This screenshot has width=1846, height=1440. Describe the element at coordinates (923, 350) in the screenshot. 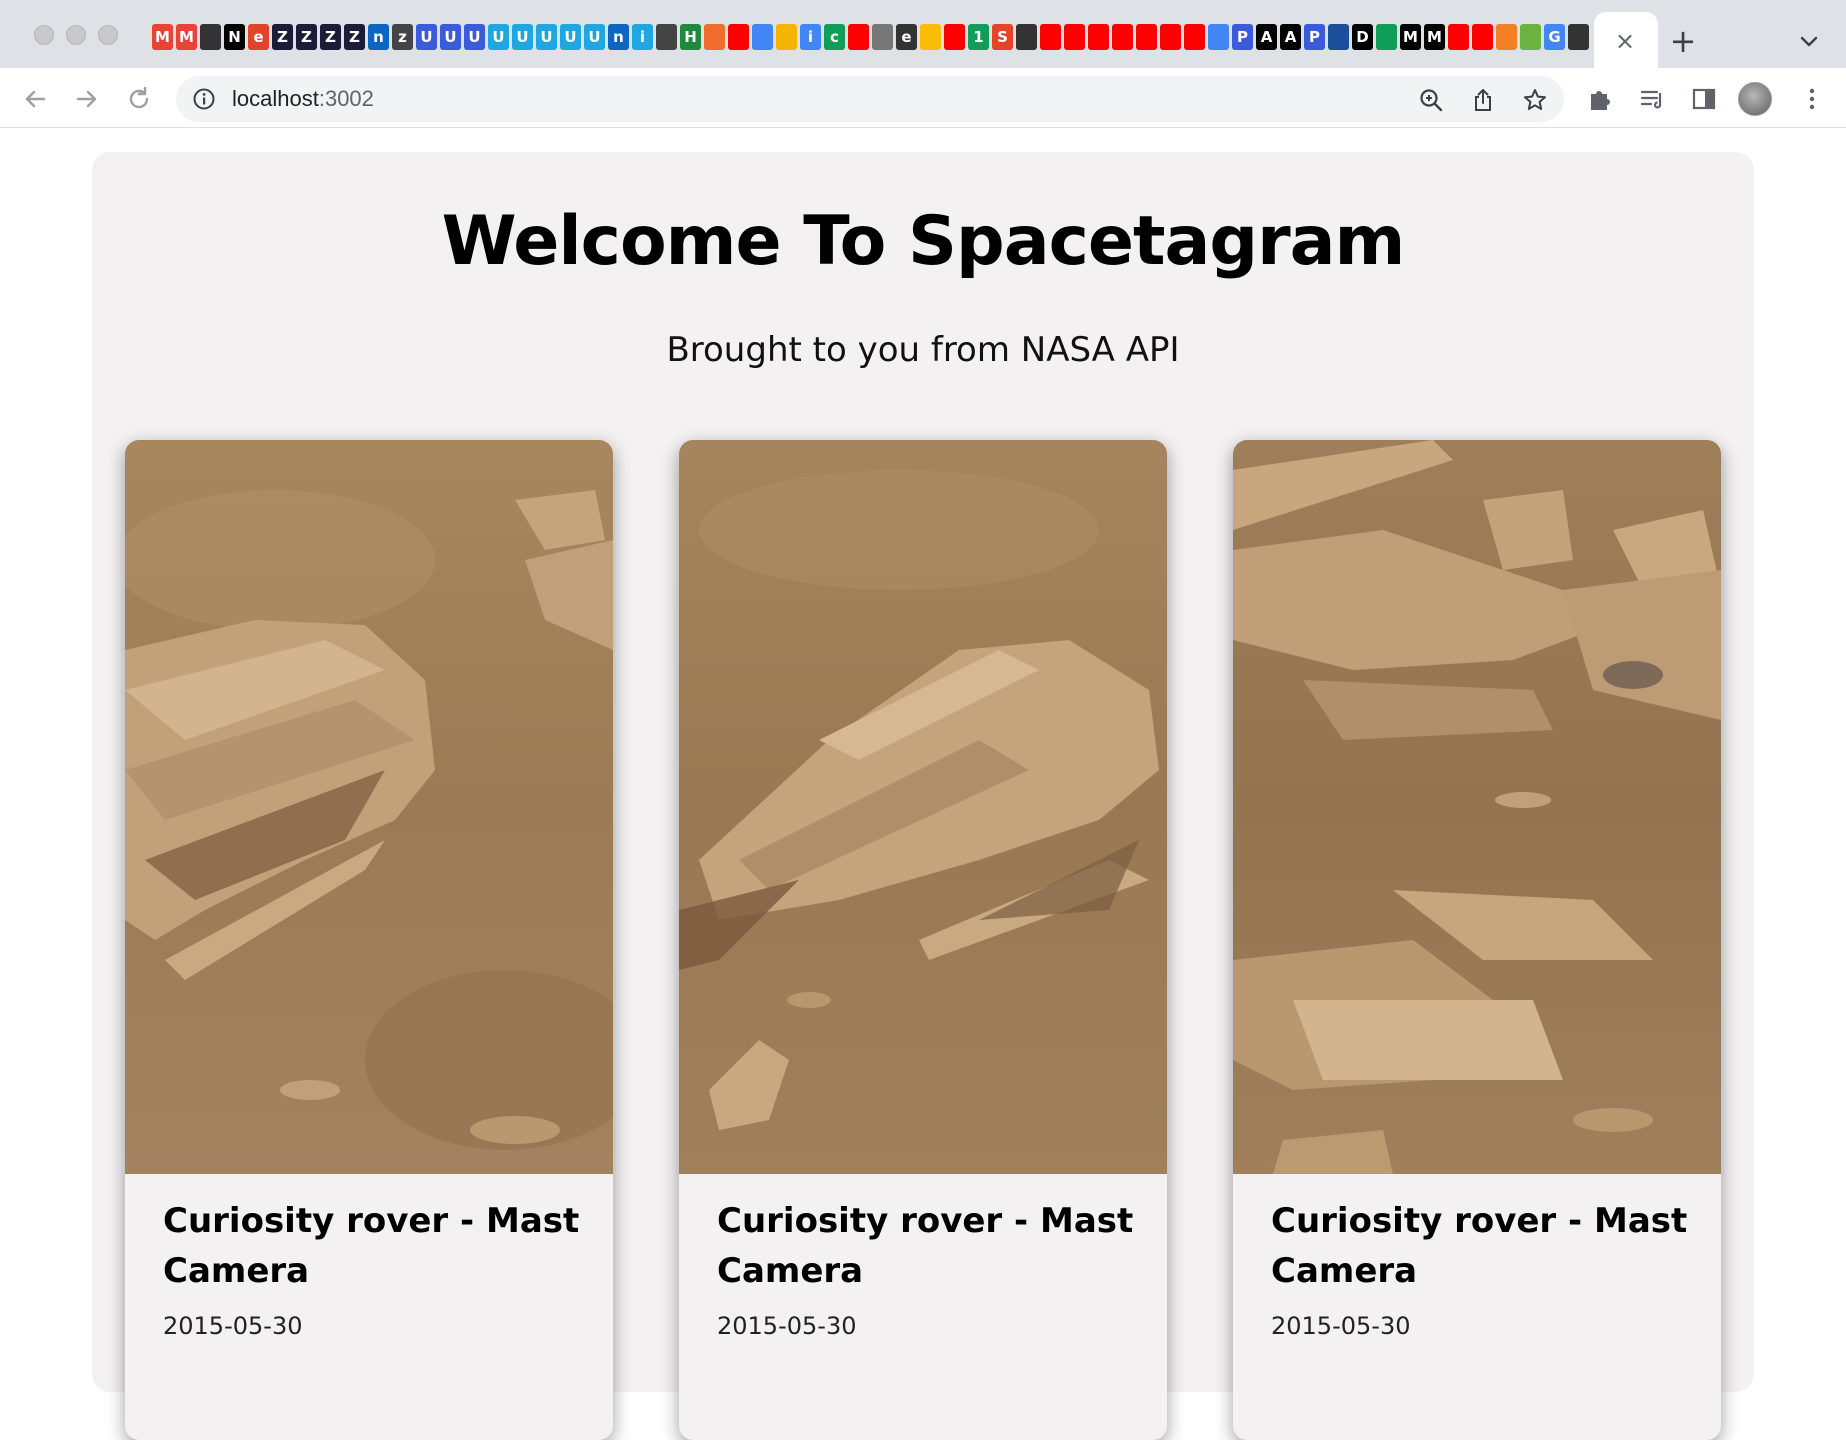

I see `page-subtitle: Brought to you from NASA API` at that location.